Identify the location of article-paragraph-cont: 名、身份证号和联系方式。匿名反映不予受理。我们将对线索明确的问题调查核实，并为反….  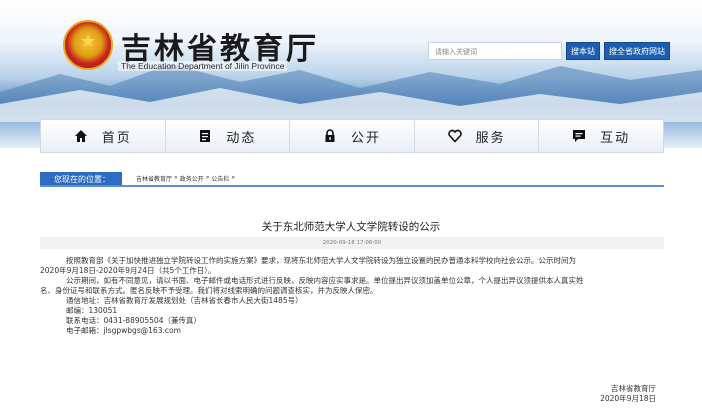
(209, 290).